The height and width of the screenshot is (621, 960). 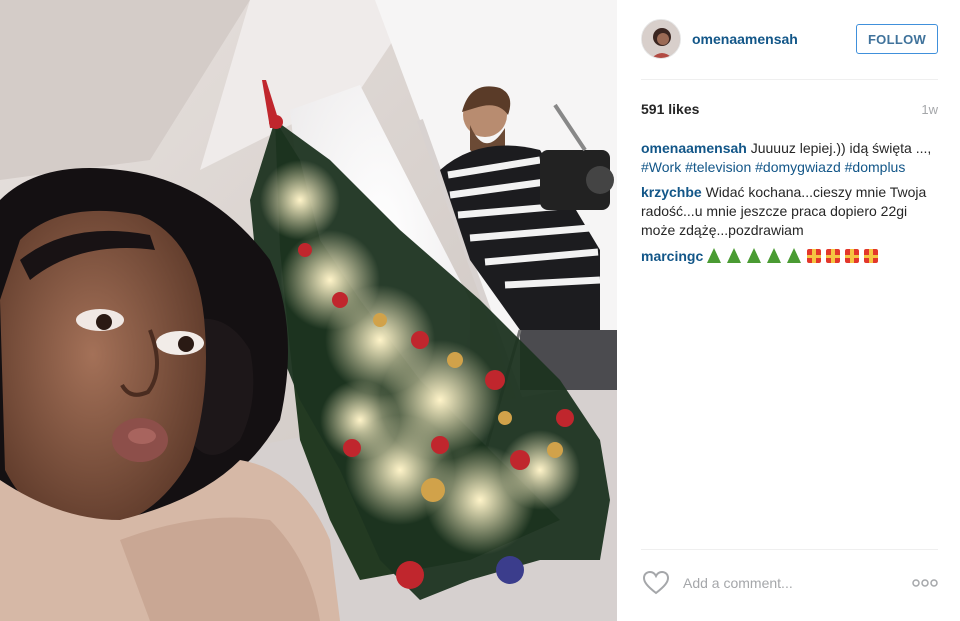 I want to click on list-item: marcingc, so click(x=791, y=256).